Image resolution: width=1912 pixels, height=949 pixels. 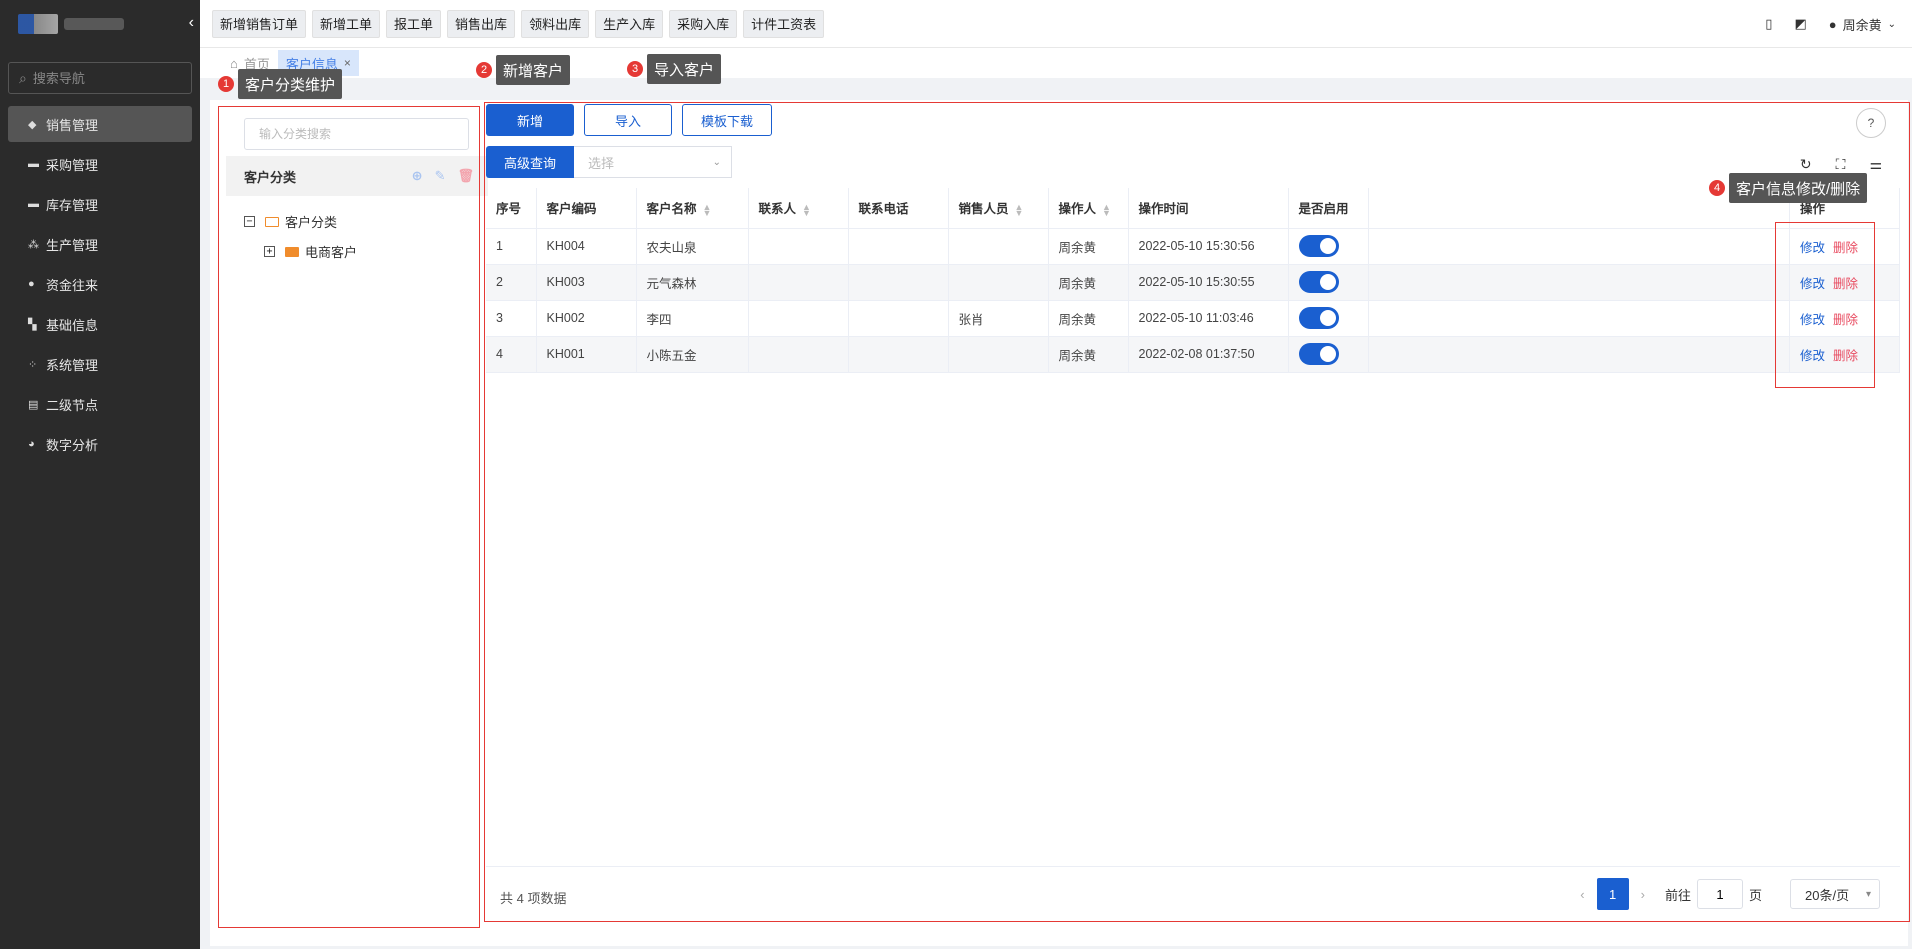 I want to click on user-name: 周余黄, so click(x=1862, y=25).